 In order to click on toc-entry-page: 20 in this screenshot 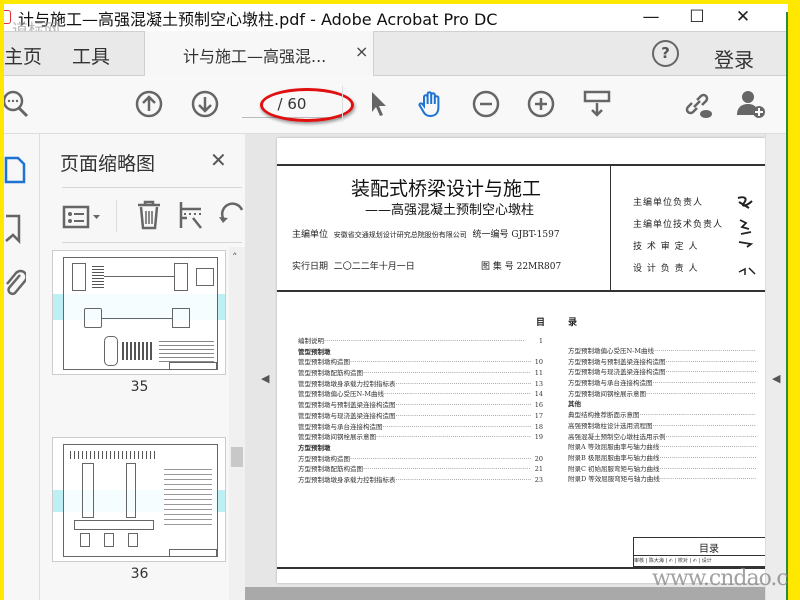, I will do `click(538, 458)`.